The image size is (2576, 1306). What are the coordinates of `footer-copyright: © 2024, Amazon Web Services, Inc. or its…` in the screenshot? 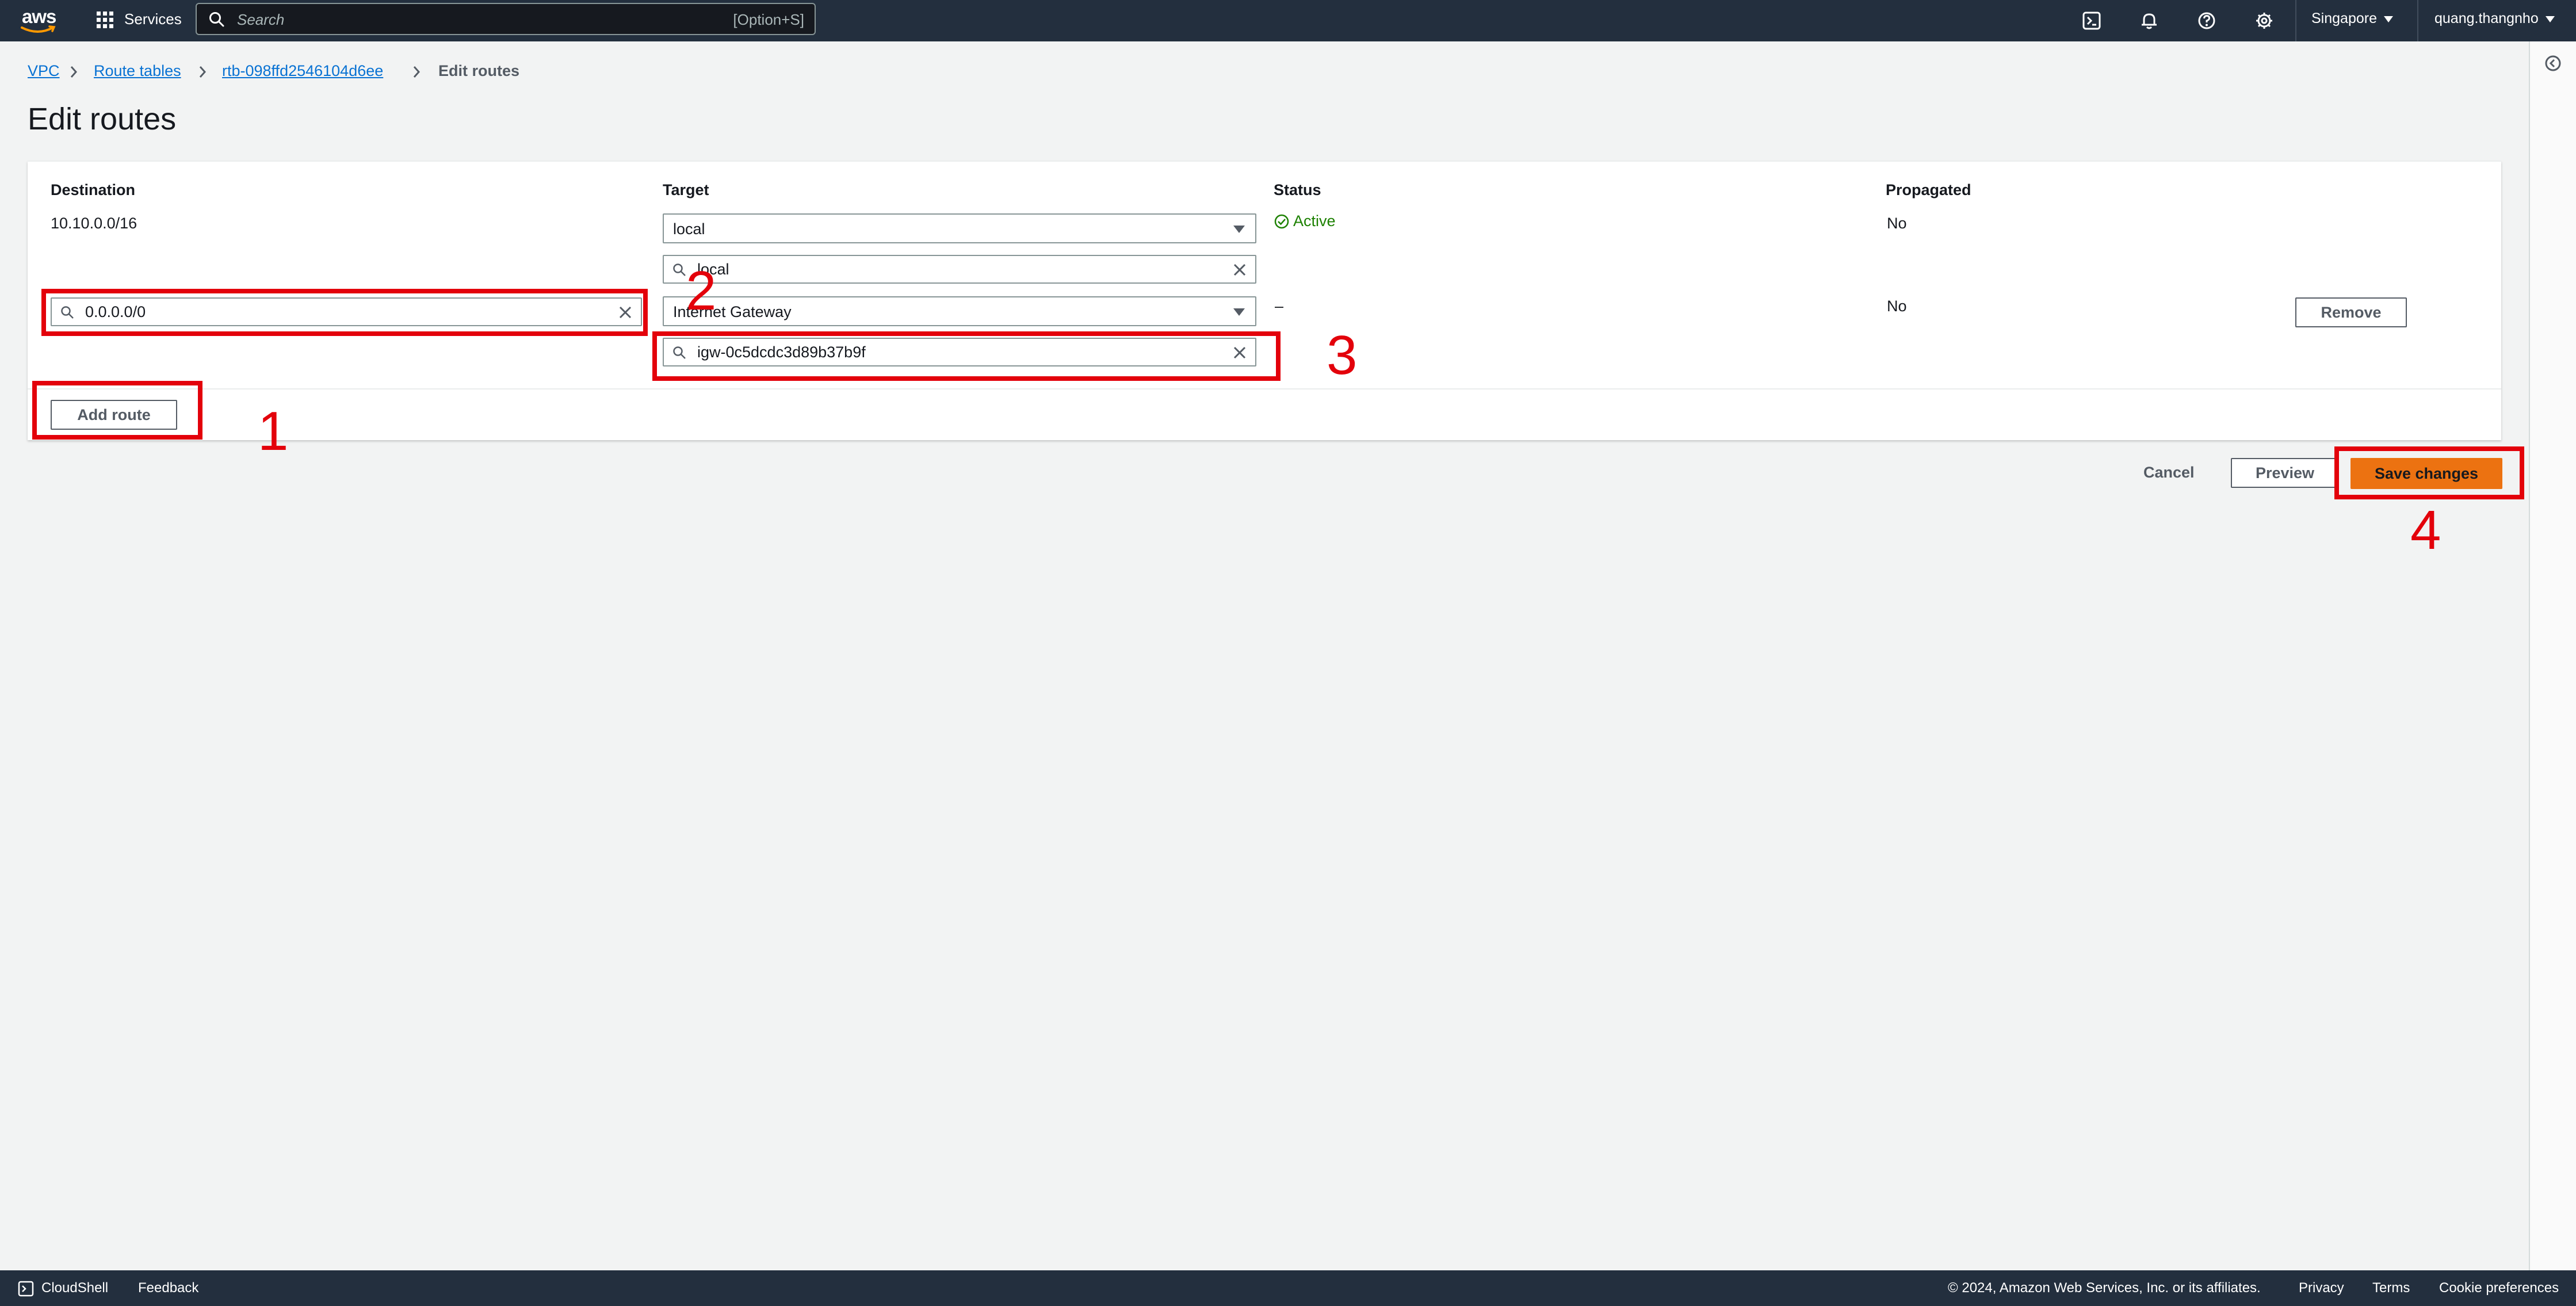 It's located at (2104, 1288).